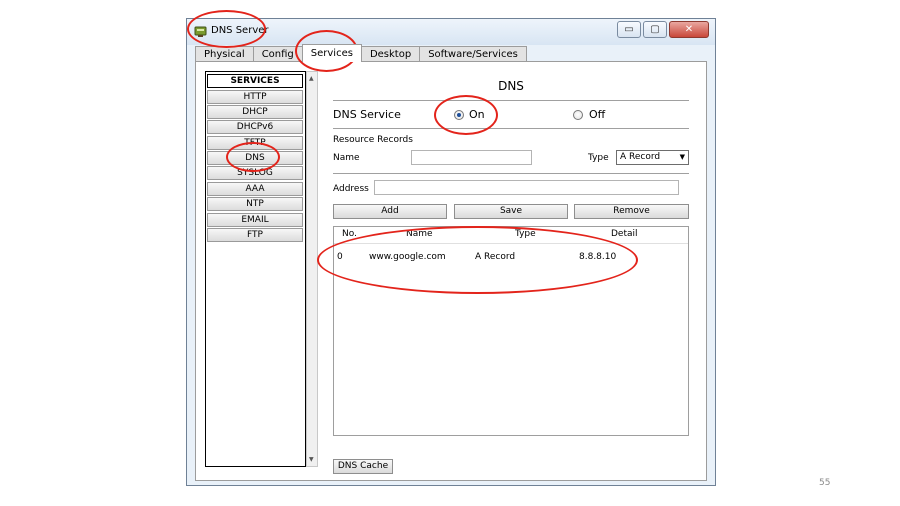  What do you see at coordinates (640, 157) in the screenshot?
I see `type-select-value: A Record` at bounding box center [640, 157].